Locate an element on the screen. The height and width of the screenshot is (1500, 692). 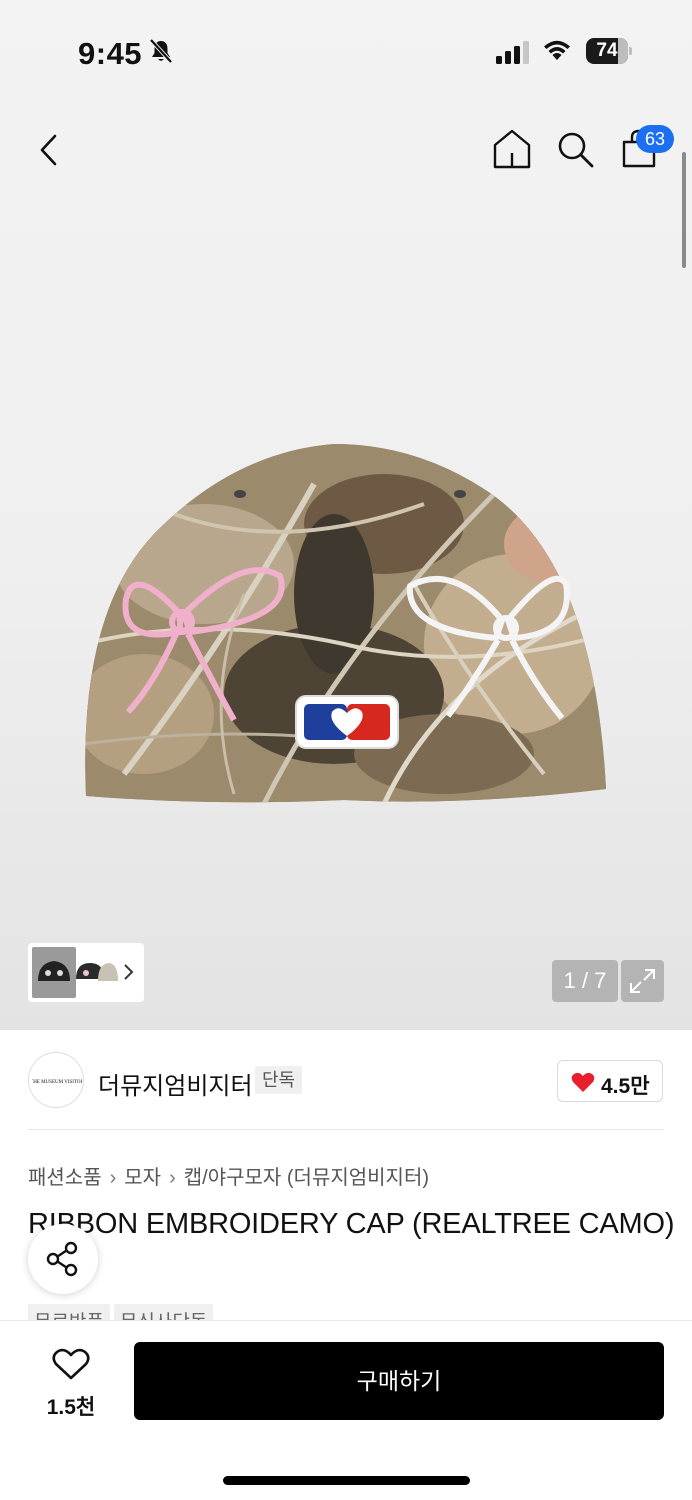
battery-icon: 74 is located at coordinates (609, 51).